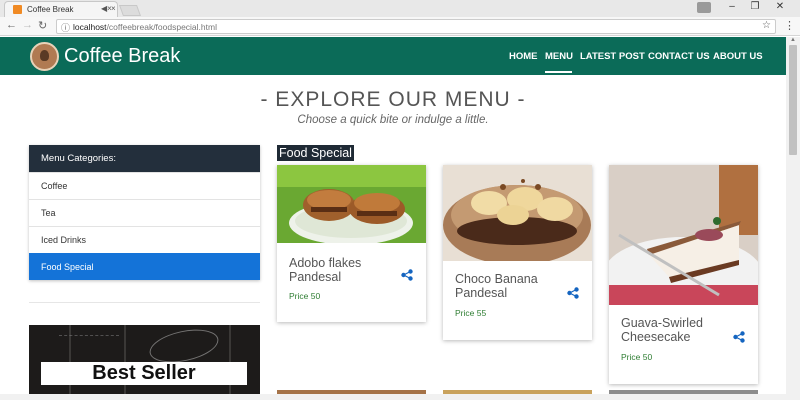 This screenshot has width=800, height=400. What do you see at coordinates (315, 153) in the screenshot?
I see `section-title: Food Special` at bounding box center [315, 153].